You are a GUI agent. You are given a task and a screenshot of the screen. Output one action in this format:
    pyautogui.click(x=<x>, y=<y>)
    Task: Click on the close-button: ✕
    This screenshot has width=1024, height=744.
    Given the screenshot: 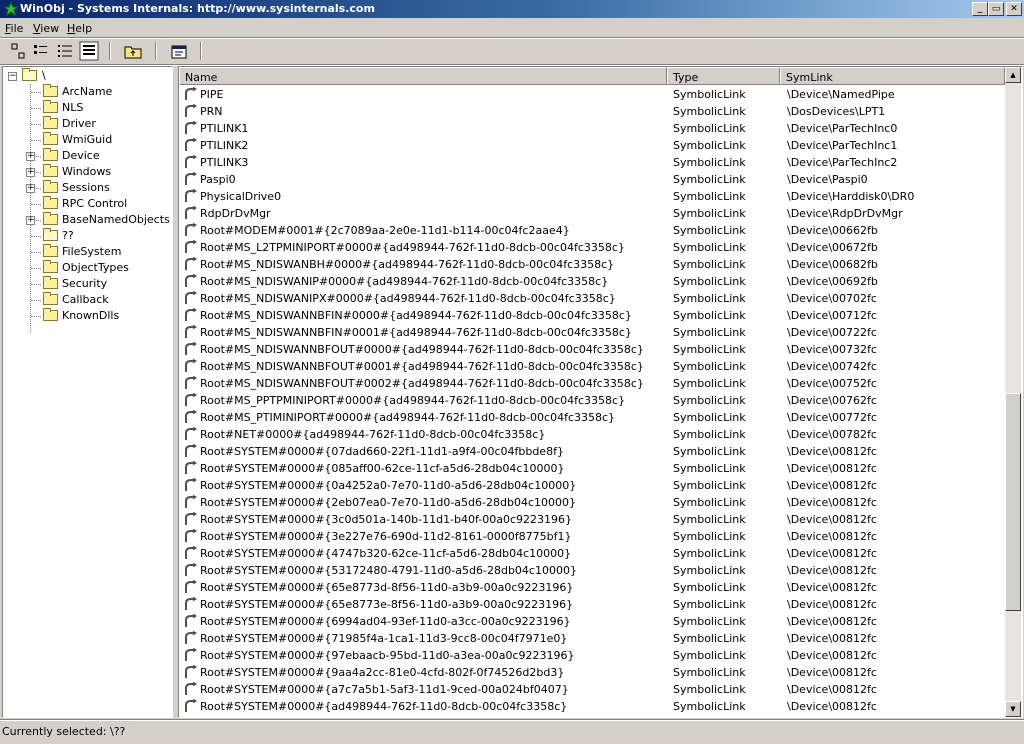 What is the action you would take?
    pyautogui.click(x=1014, y=9)
    